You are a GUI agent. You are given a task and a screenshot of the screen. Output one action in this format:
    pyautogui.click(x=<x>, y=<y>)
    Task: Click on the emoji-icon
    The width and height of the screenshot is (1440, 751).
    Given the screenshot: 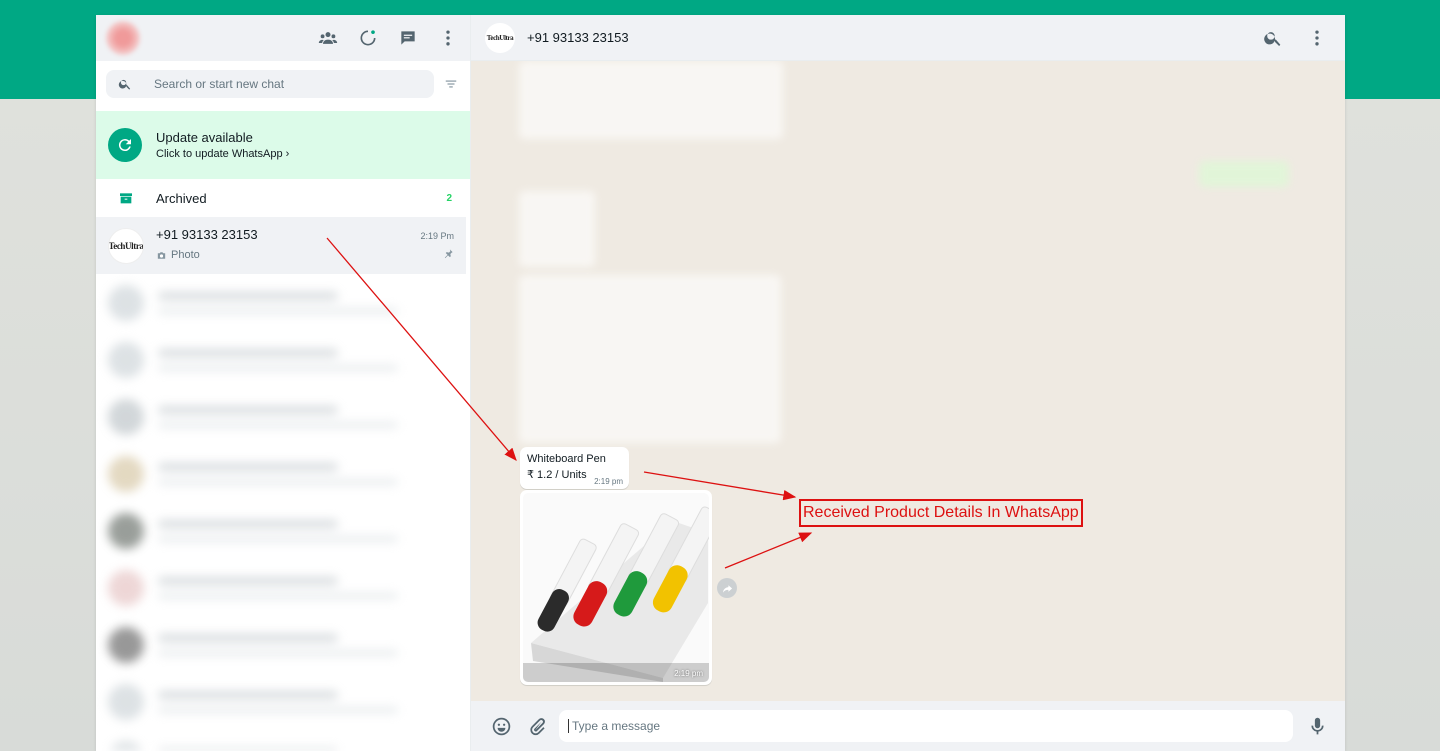 What is the action you would take?
    pyautogui.click(x=501, y=726)
    